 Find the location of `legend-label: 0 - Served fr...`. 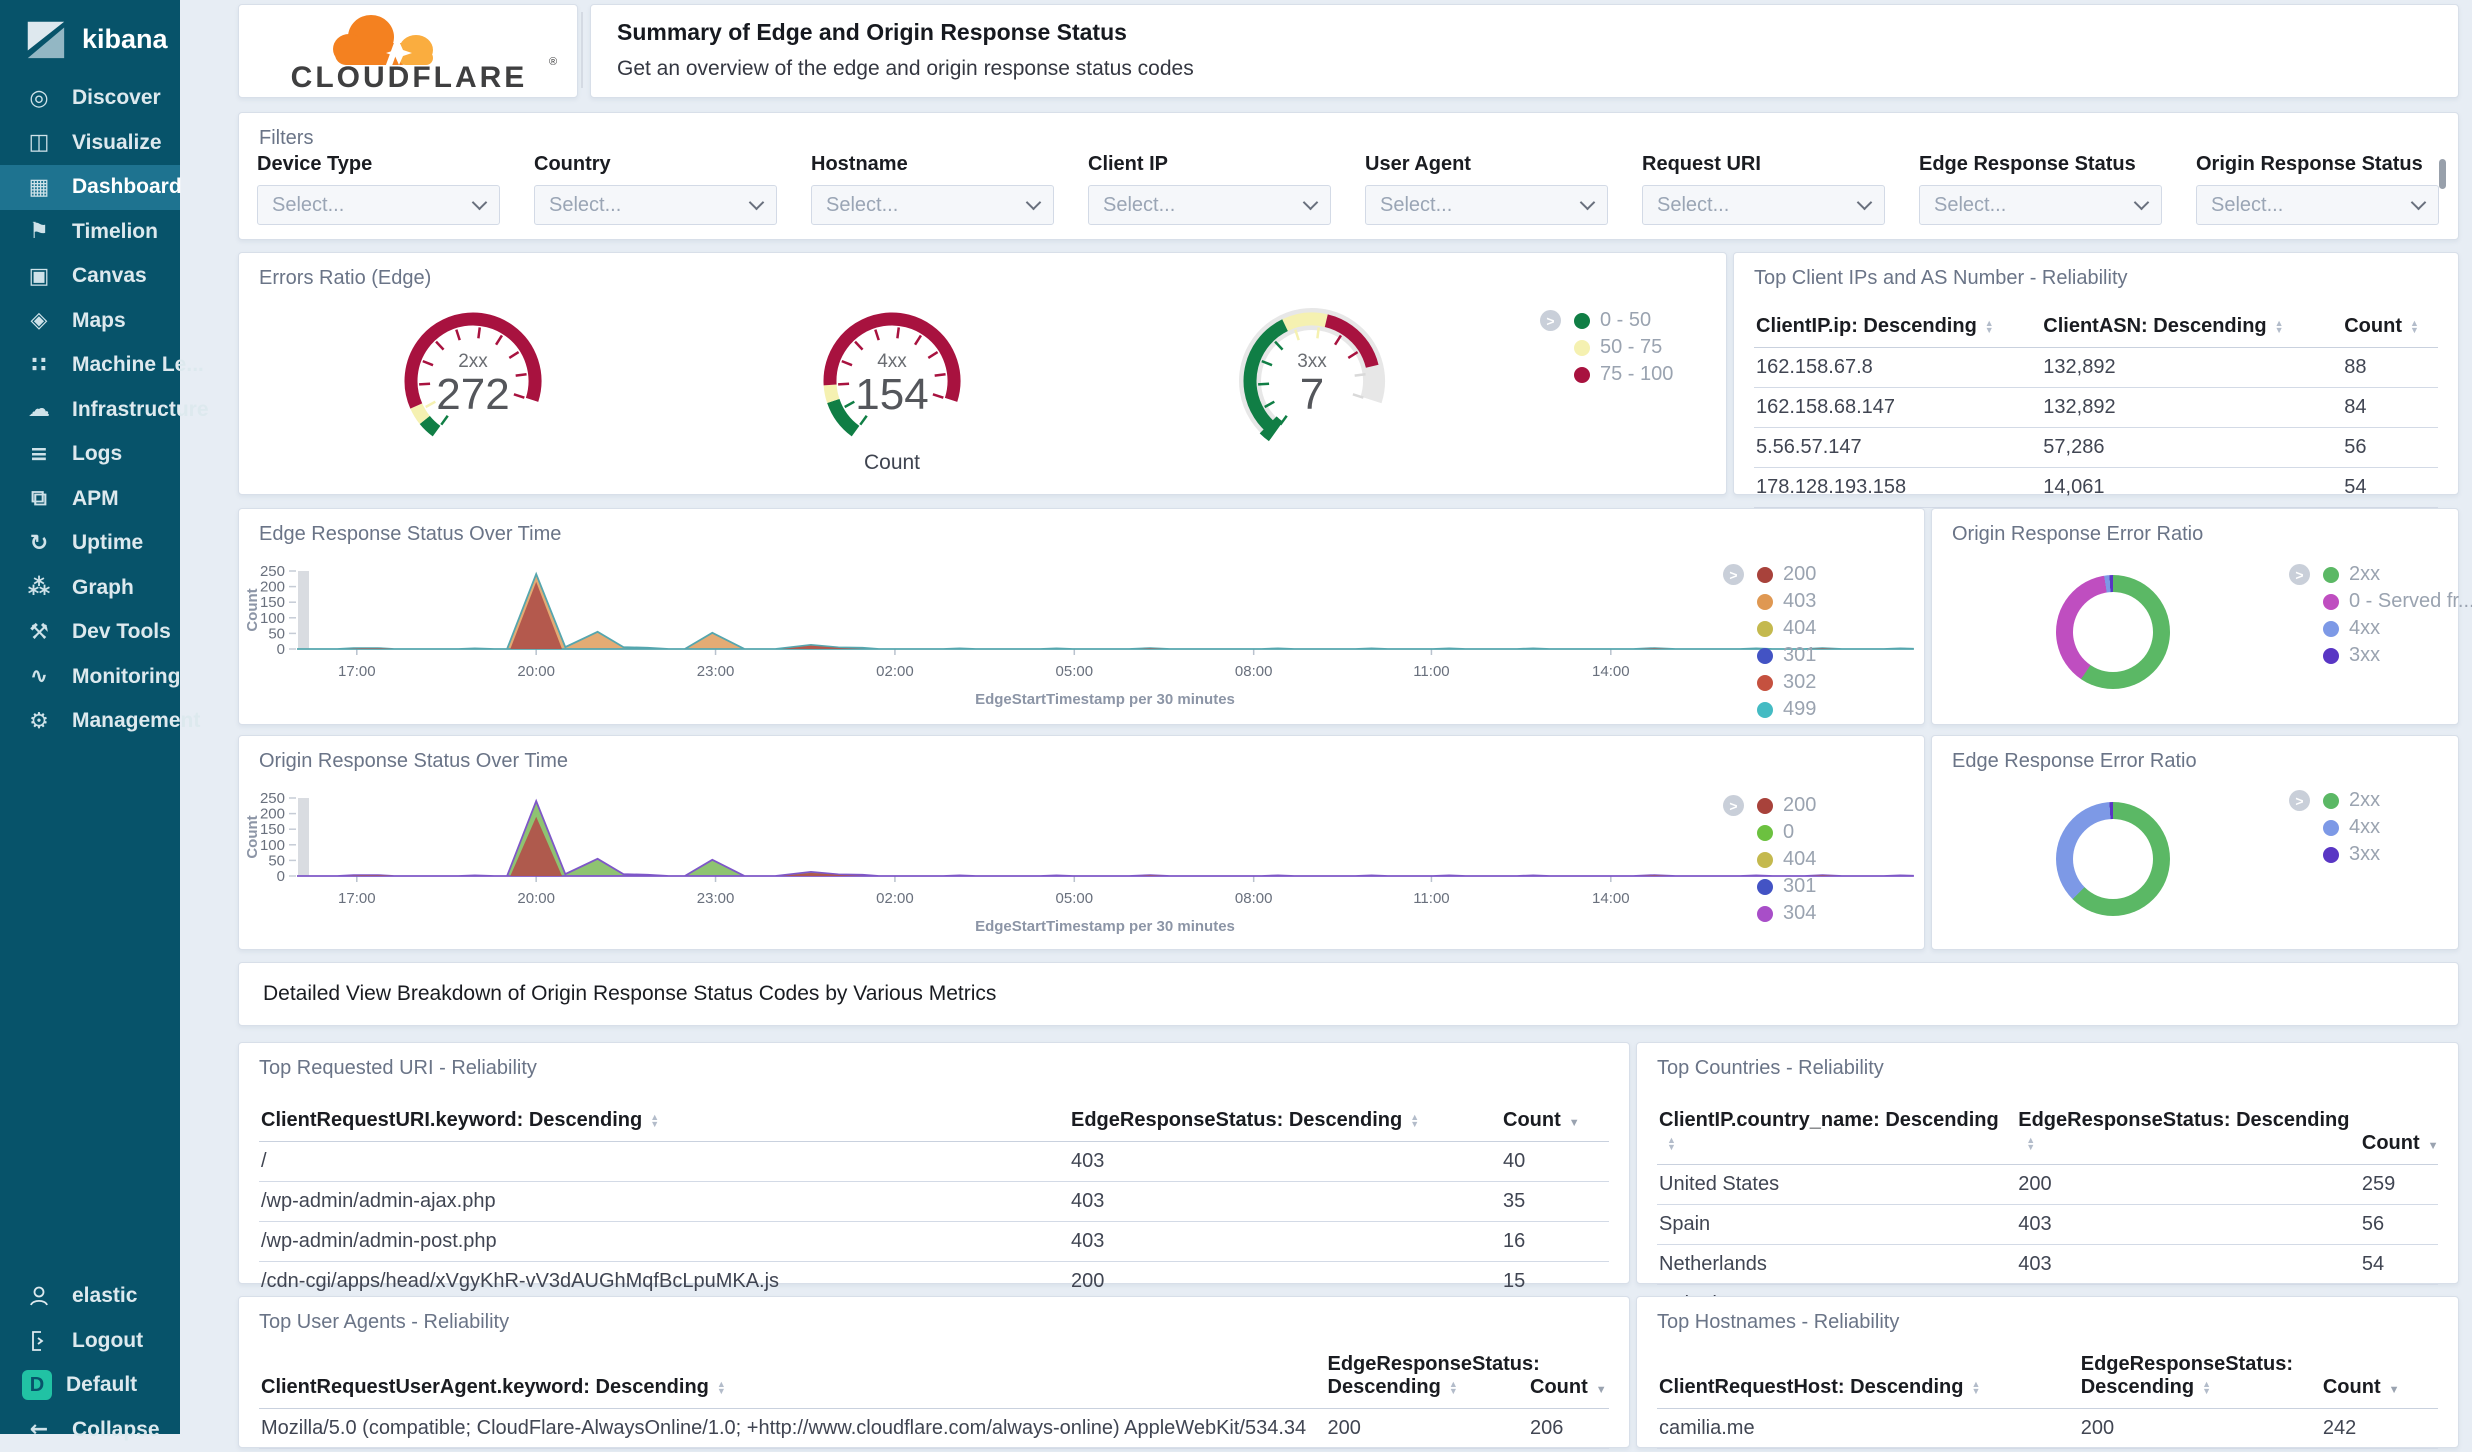

legend-label: 0 - Served fr... is located at coordinates (2410, 601).